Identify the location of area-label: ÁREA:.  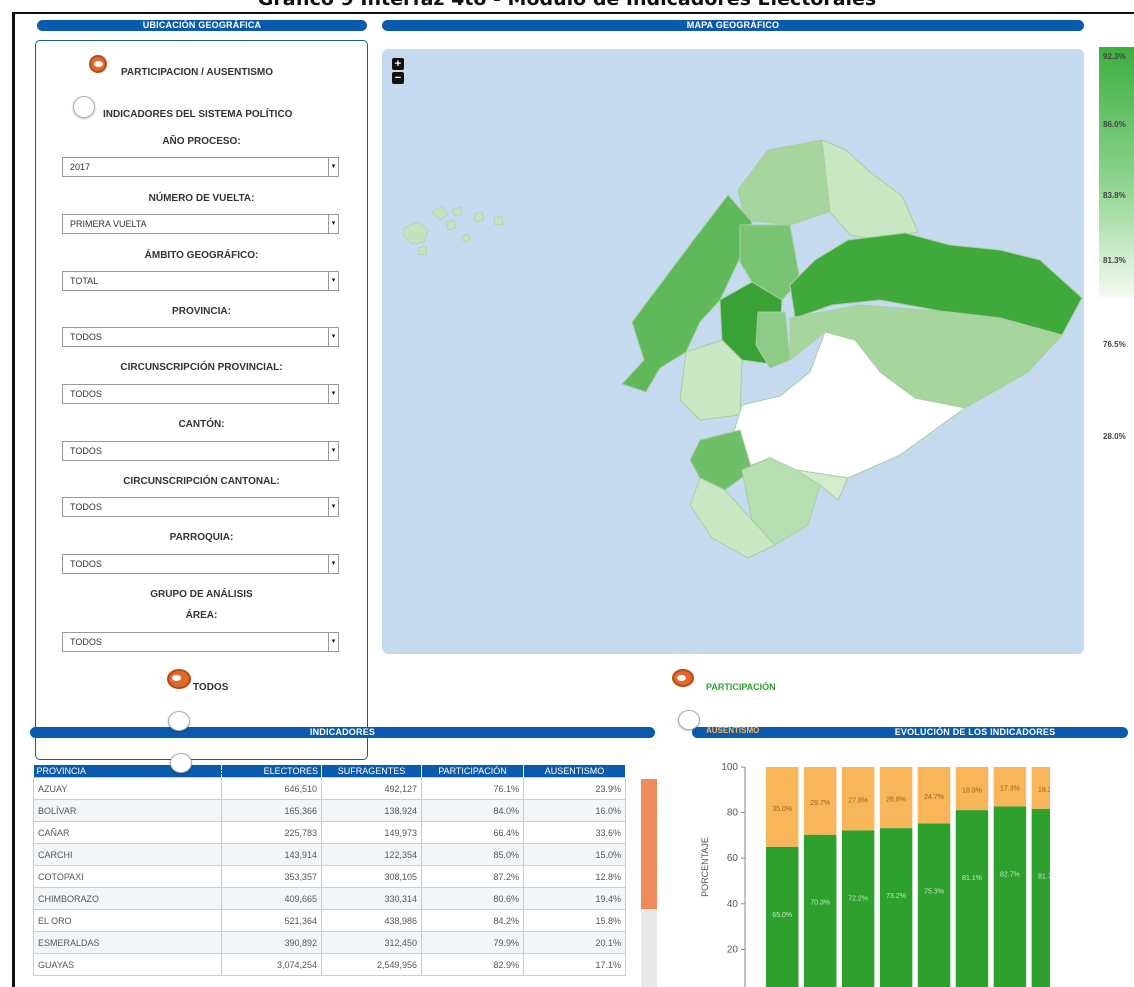
(201, 615).